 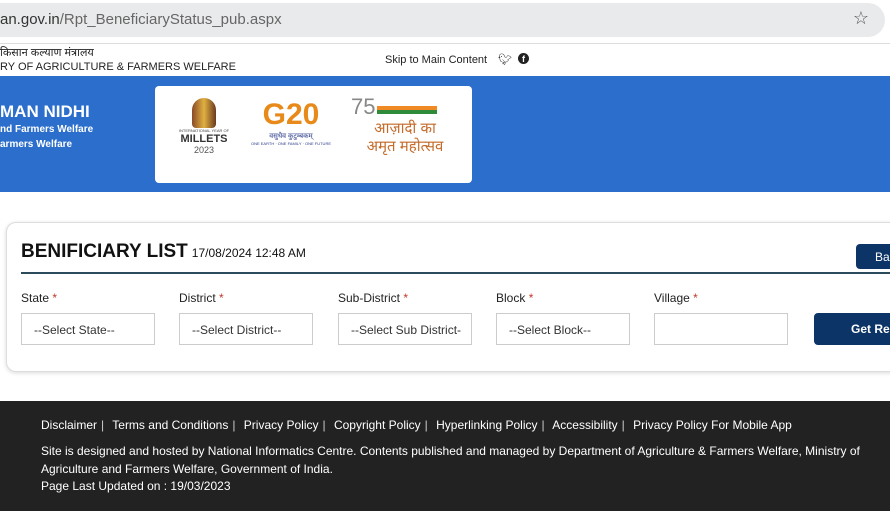 I want to click on state-select: --Select State--, so click(x=88, y=329).